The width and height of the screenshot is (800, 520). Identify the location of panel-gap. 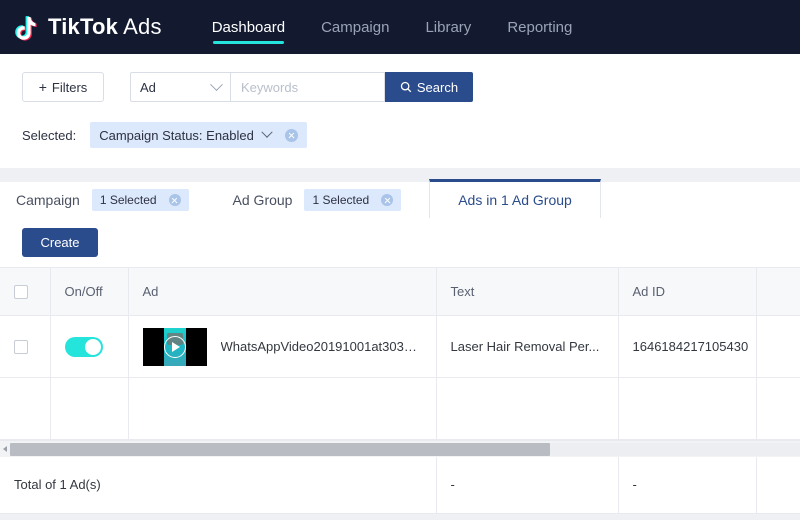
(400, 175).